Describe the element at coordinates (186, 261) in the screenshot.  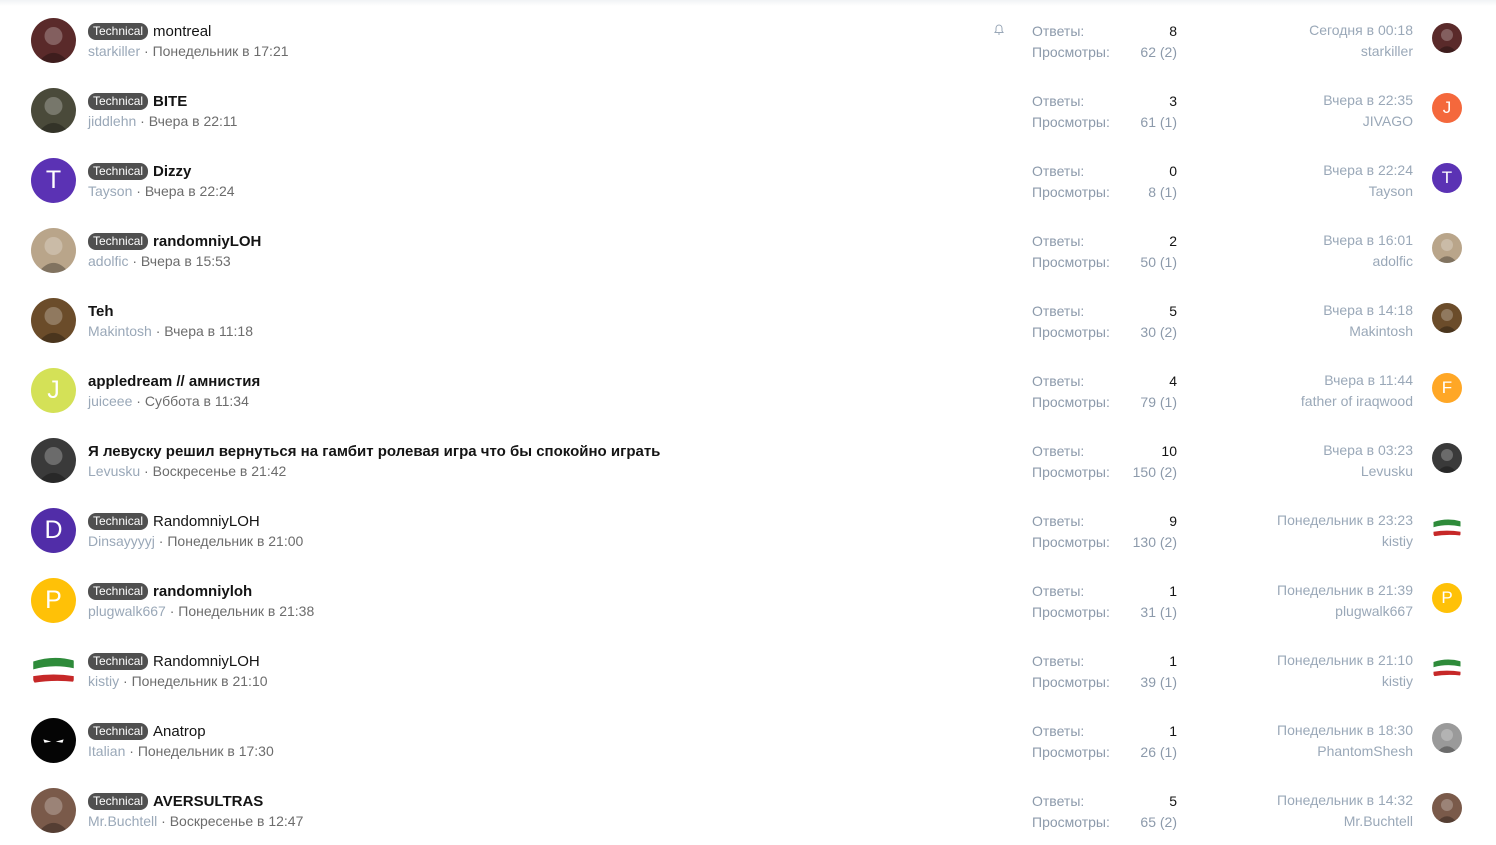
I see `thread-date: Вчера в 15:53` at that location.